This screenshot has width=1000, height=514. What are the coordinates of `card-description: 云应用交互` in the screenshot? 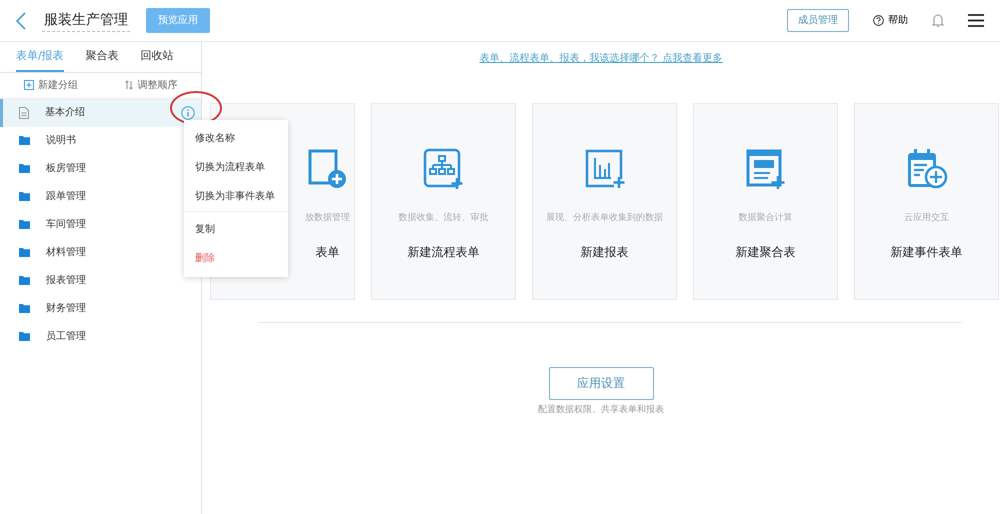 It's located at (926, 218).